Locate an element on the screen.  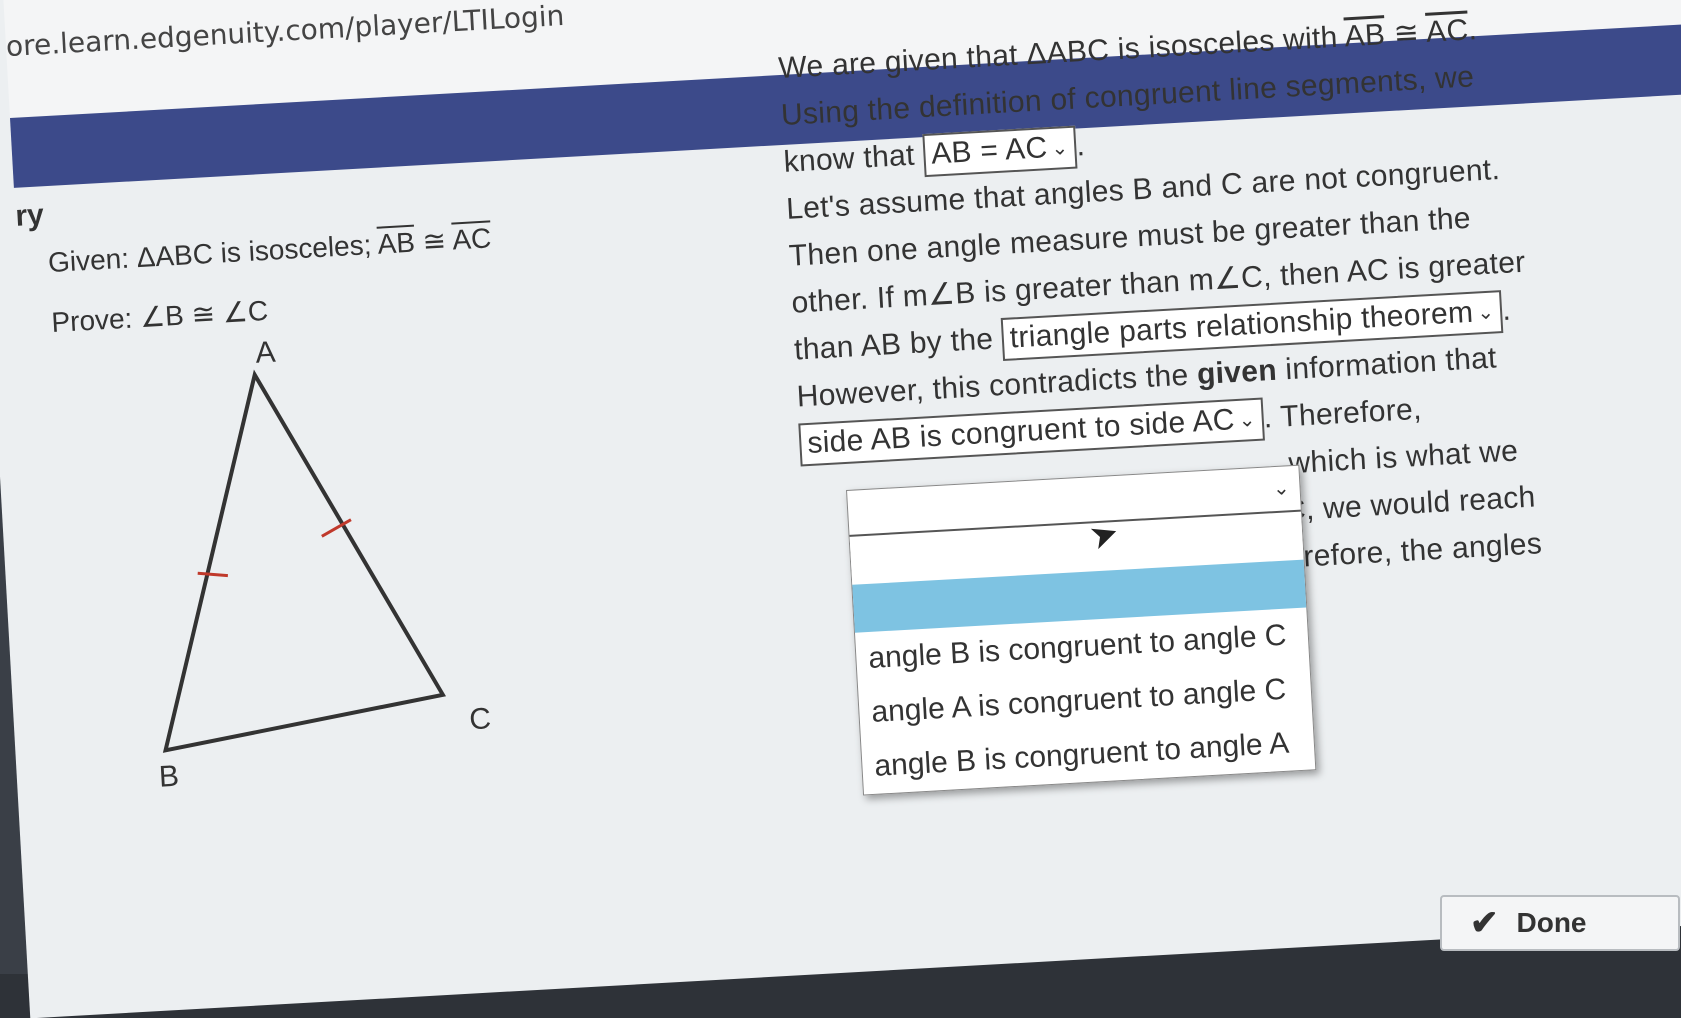
given-prefix: Given: ΔABC is isosceles; is located at coordinates (213, 253).